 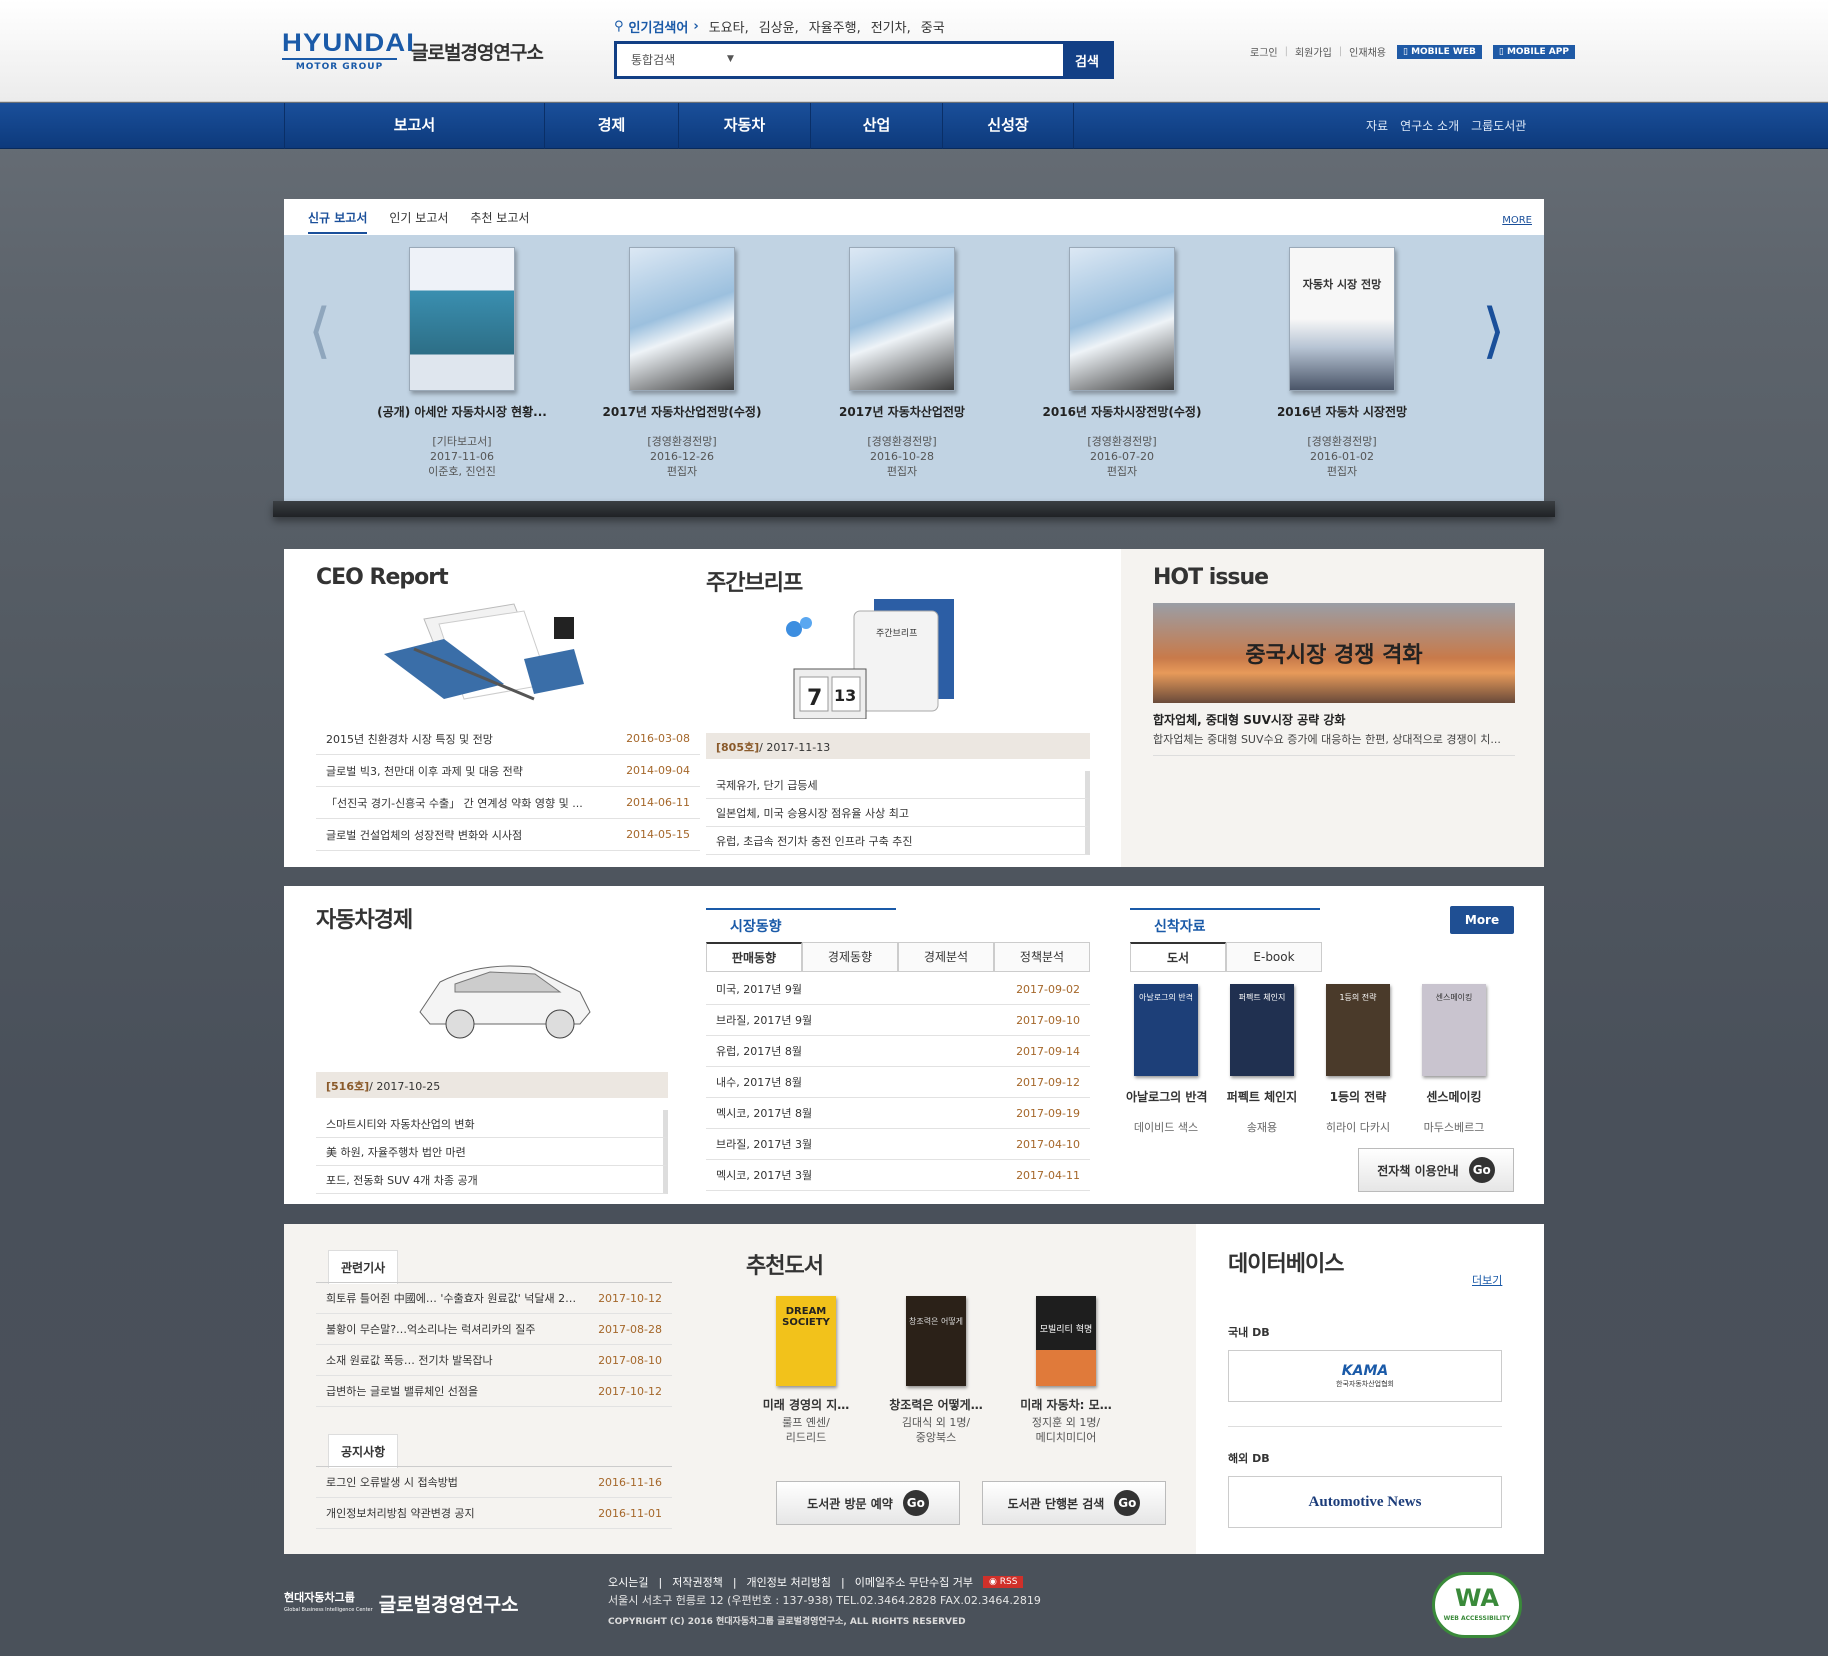 What do you see at coordinates (729, 26) in the screenshot?
I see `popular-term: 도요타,` at bounding box center [729, 26].